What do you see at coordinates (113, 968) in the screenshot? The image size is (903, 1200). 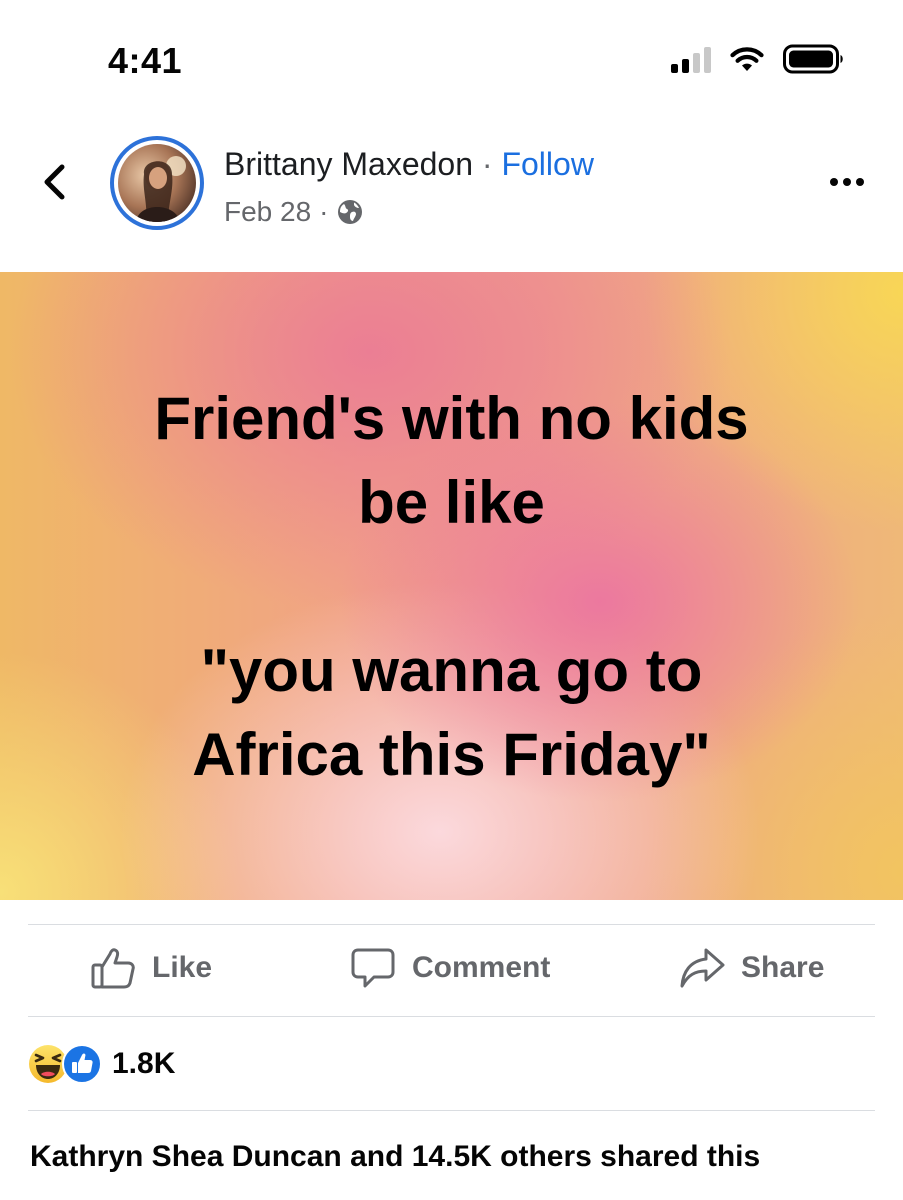 I see `thumbs-up-icon` at bounding box center [113, 968].